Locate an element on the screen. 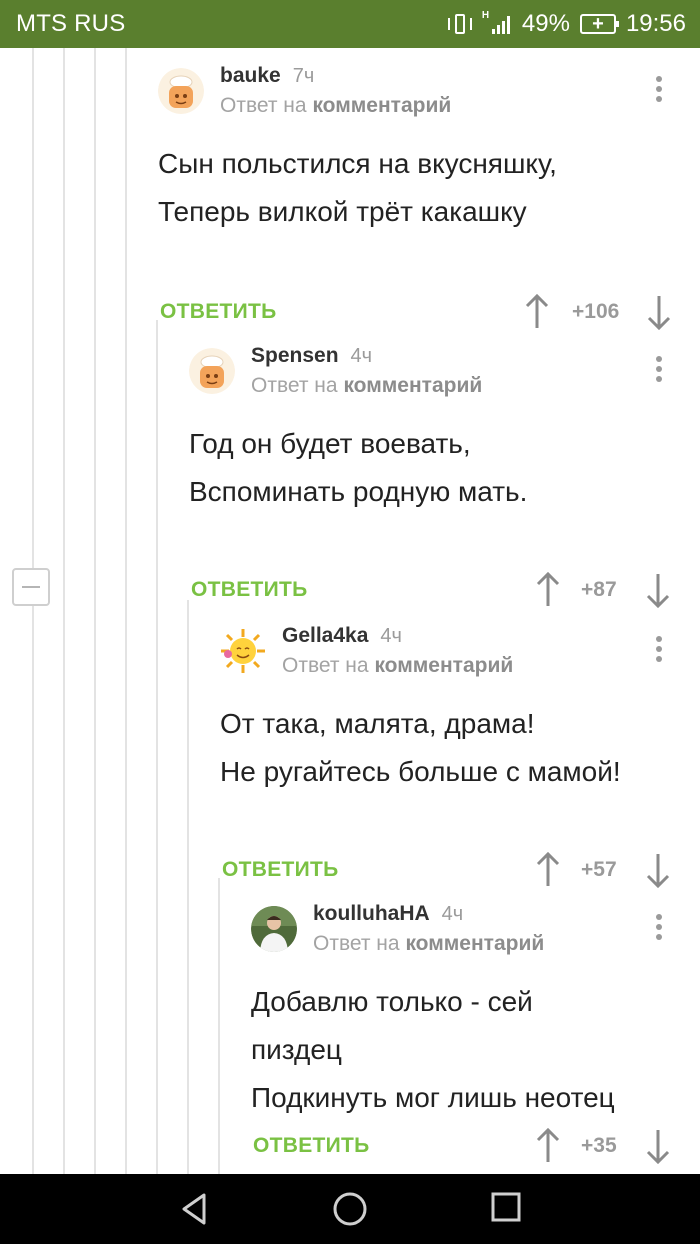 The image size is (700, 1244). carrier-name: MTS RUS is located at coordinates (71, 23).